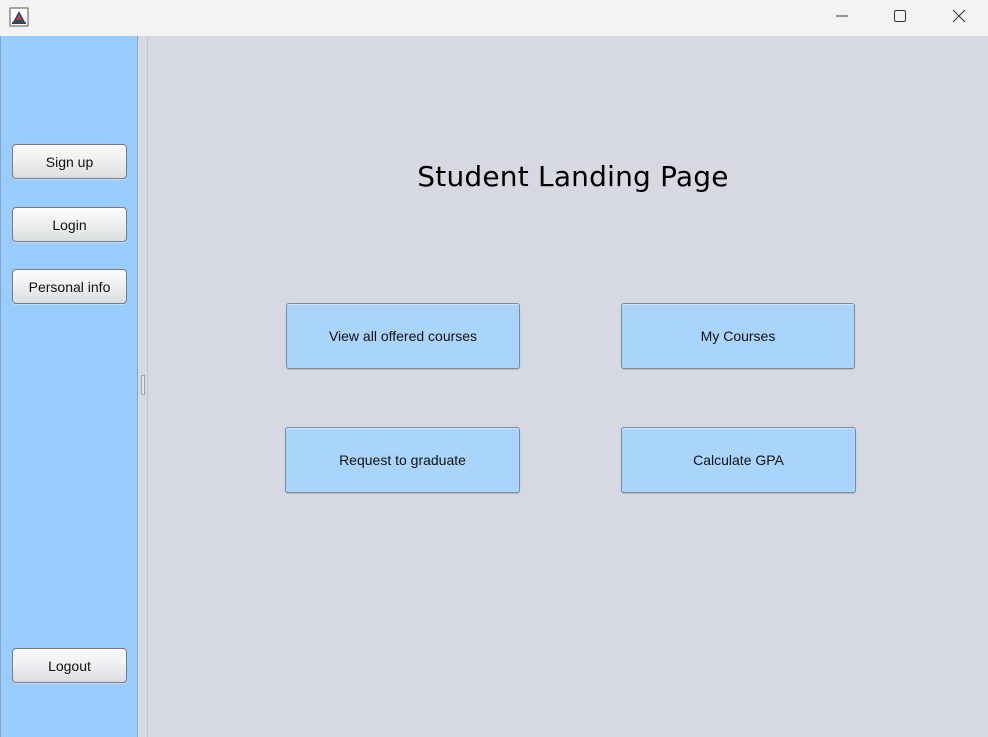  I want to click on page-title-text: Student Landing Page, so click(573, 176).